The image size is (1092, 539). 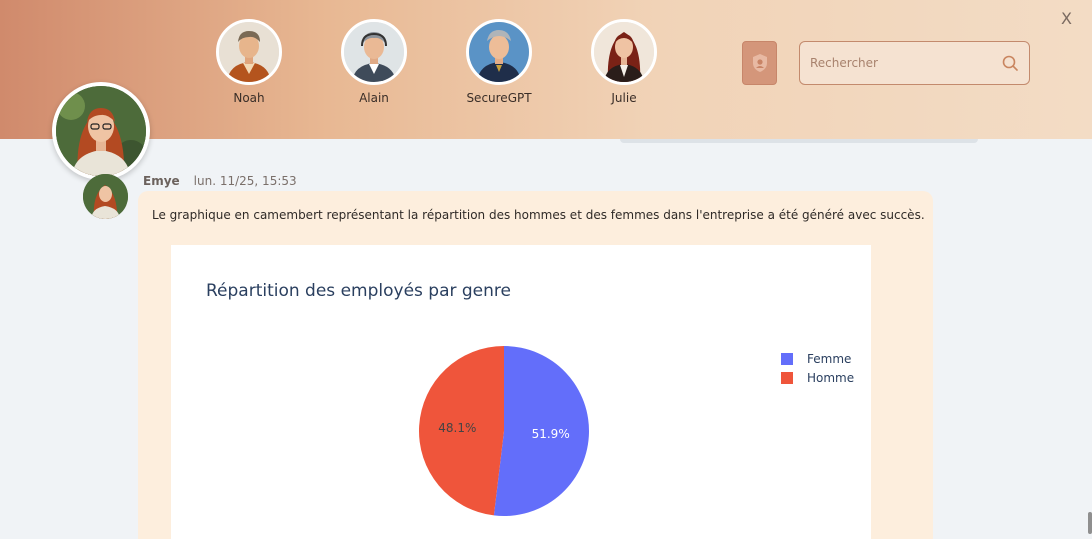 What do you see at coordinates (245, 181) in the screenshot?
I see `message-timestamp: lun. 11/25, 15:53` at bounding box center [245, 181].